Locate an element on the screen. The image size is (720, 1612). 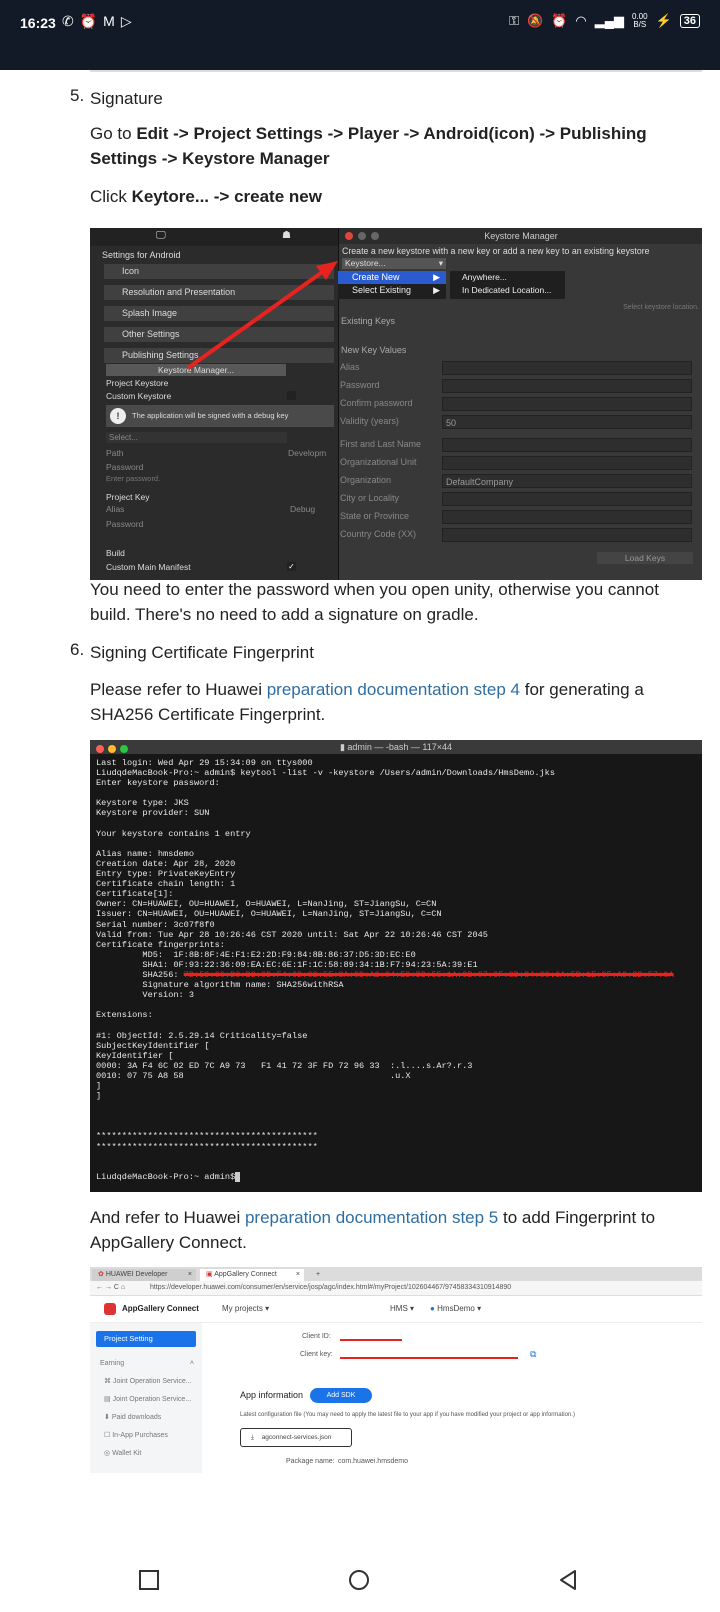
back-icon is located at coordinates (568, 1580).